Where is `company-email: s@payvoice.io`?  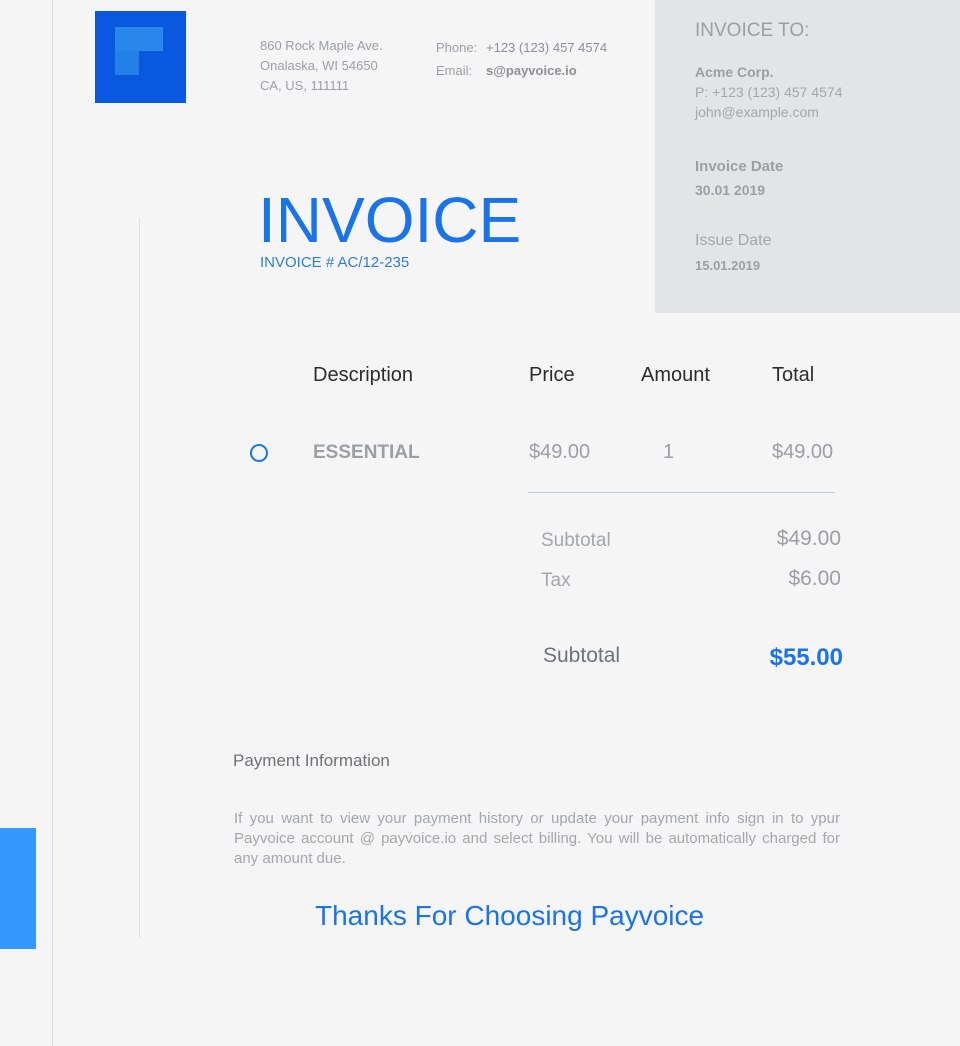 company-email: s@payvoice.io is located at coordinates (531, 70).